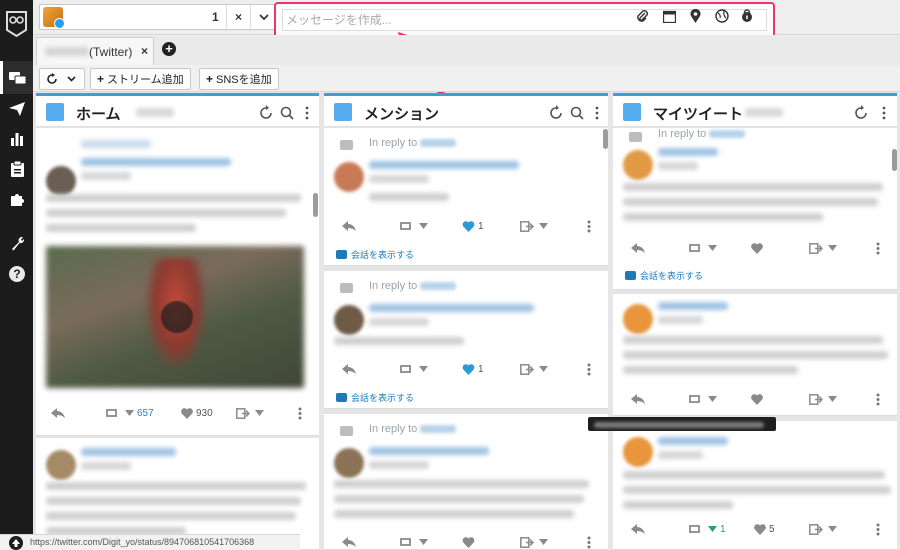  What do you see at coordinates (17, 169) in the screenshot?
I see `assignments-clipboard-icon` at bounding box center [17, 169].